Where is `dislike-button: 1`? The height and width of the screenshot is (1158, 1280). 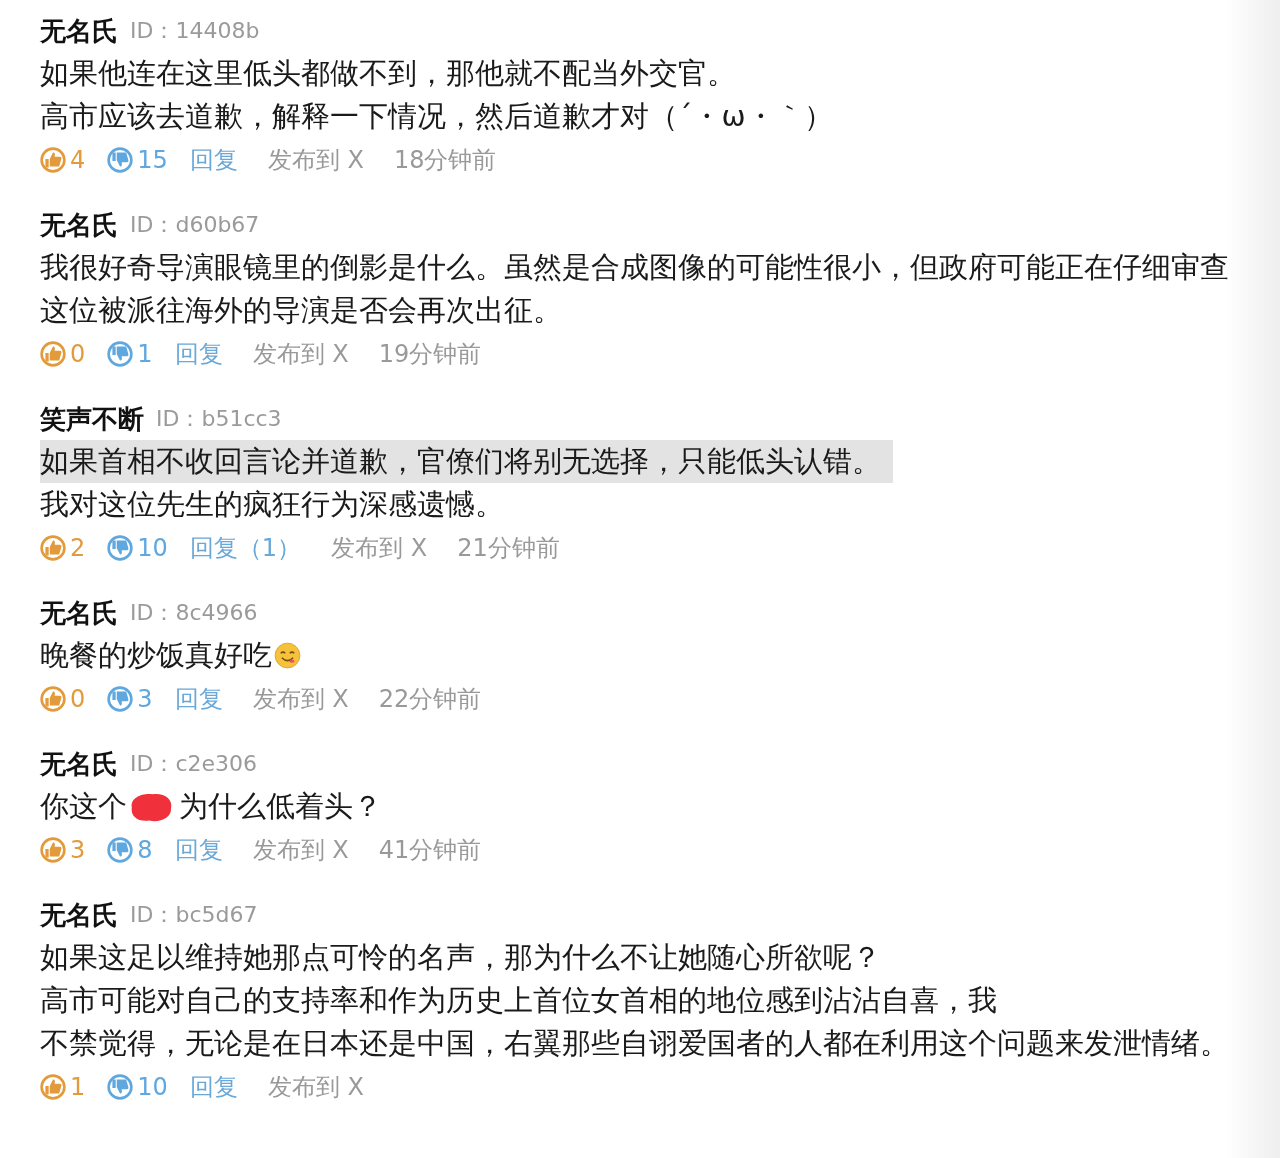
dislike-button: 1 is located at coordinates (130, 354).